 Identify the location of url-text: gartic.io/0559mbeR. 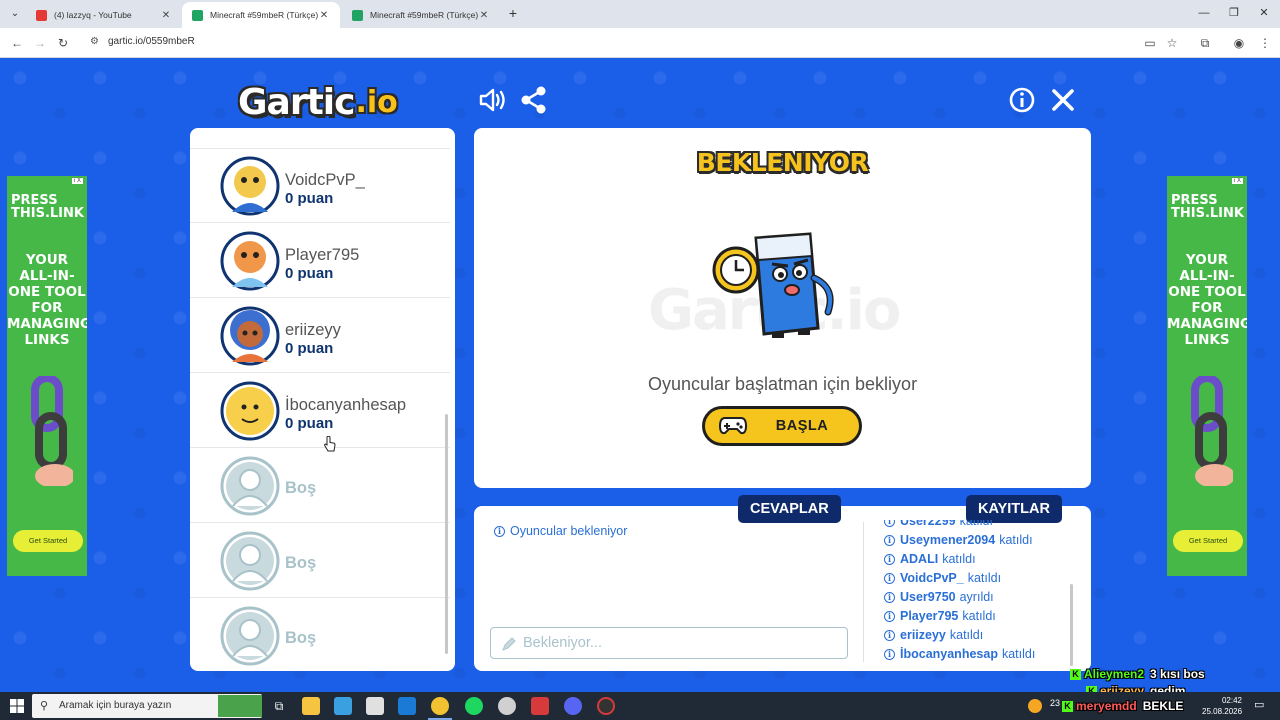
(151, 41).